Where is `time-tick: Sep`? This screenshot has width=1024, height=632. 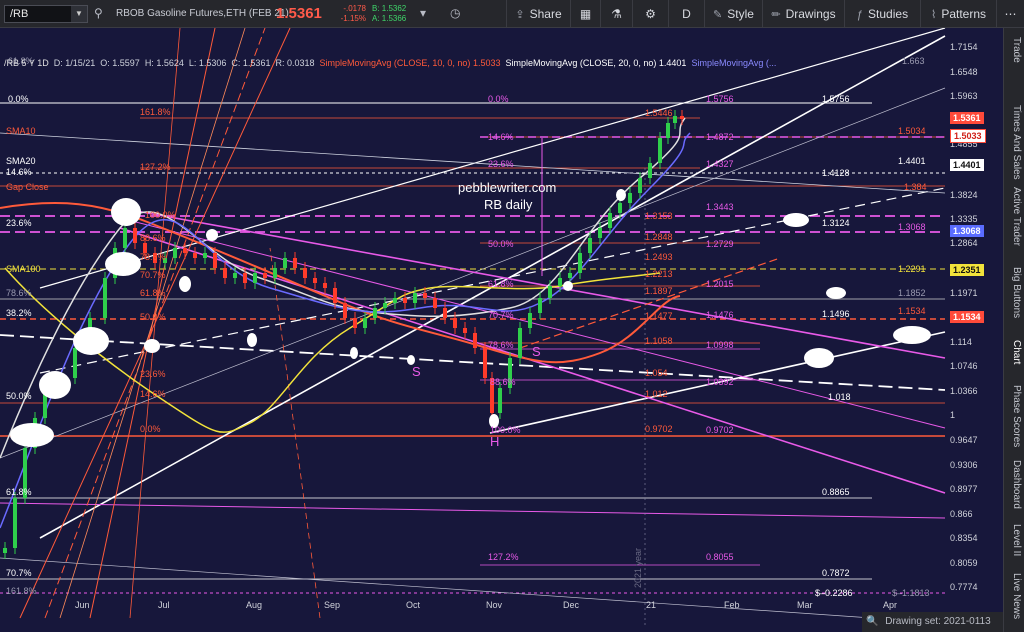 time-tick: Sep is located at coordinates (332, 605).